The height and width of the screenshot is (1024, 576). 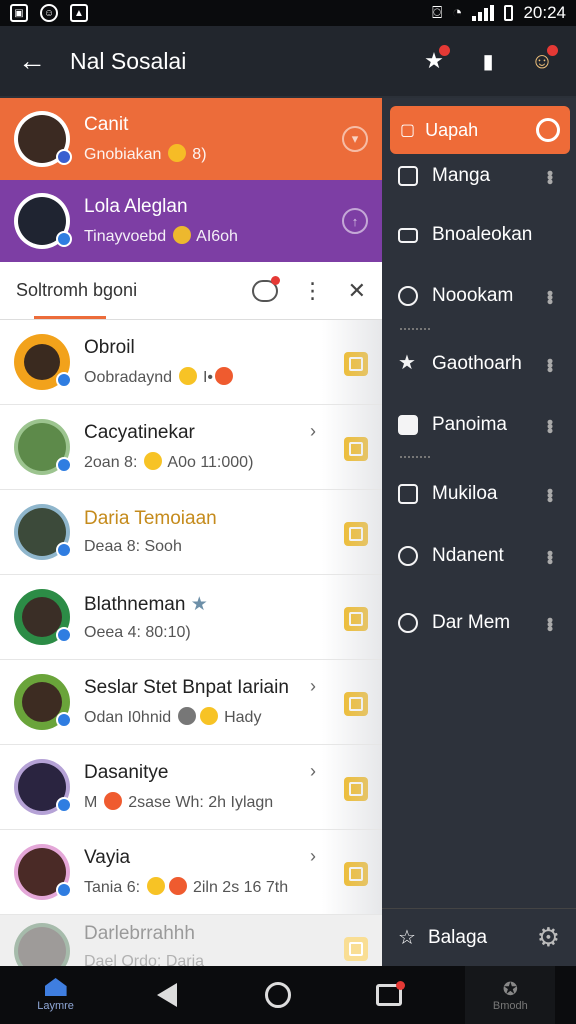 What do you see at coordinates (548, 937) in the screenshot?
I see `gear-icon: ⚙` at bounding box center [548, 937].